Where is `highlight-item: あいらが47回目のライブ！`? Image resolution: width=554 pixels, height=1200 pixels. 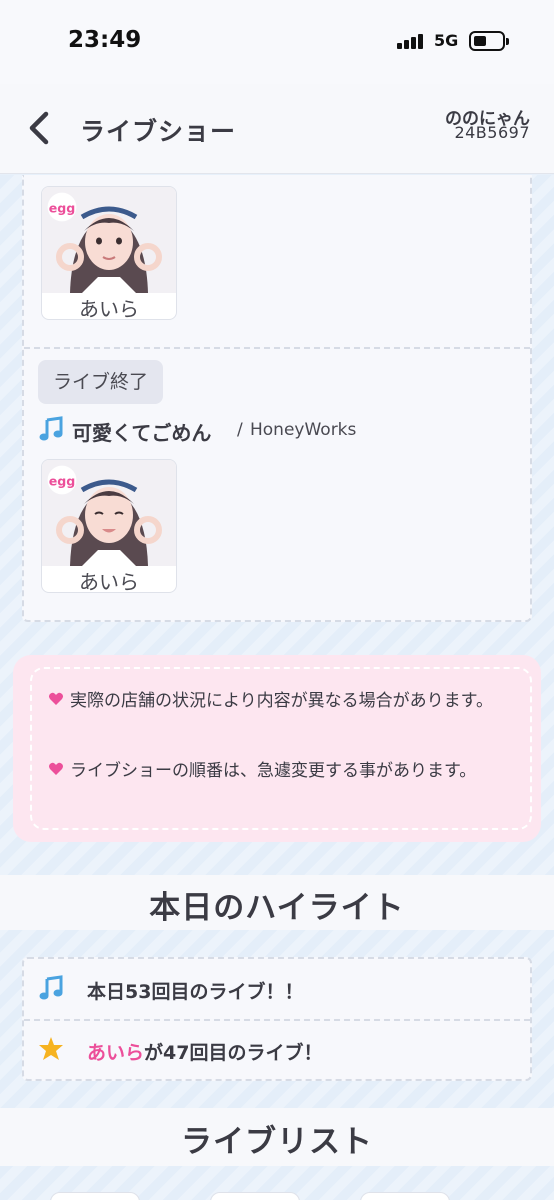 highlight-item: あいらが47回目のライブ！ is located at coordinates (204, 1051).